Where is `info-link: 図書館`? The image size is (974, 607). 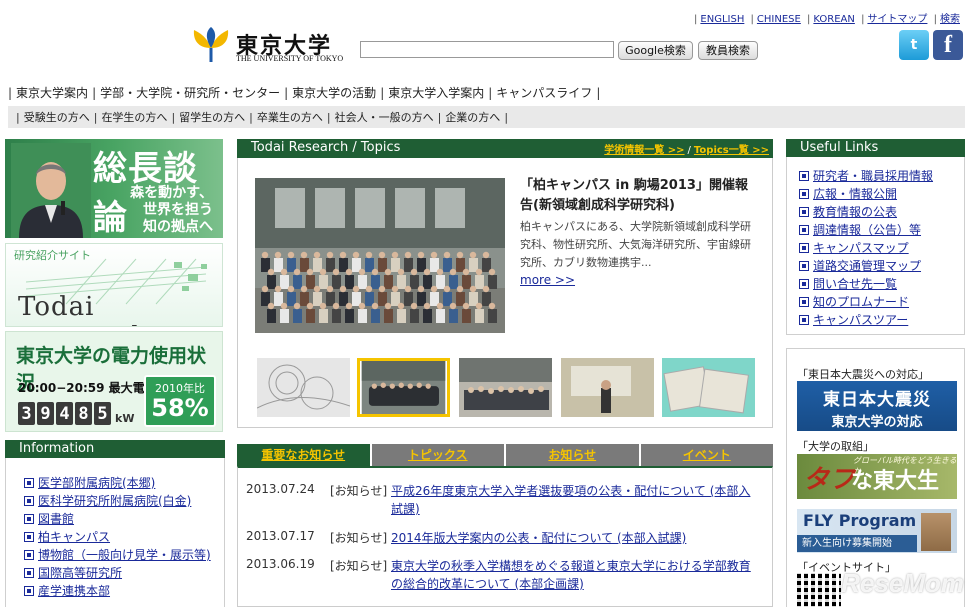 info-link: 図書館 is located at coordinates (56, 519).